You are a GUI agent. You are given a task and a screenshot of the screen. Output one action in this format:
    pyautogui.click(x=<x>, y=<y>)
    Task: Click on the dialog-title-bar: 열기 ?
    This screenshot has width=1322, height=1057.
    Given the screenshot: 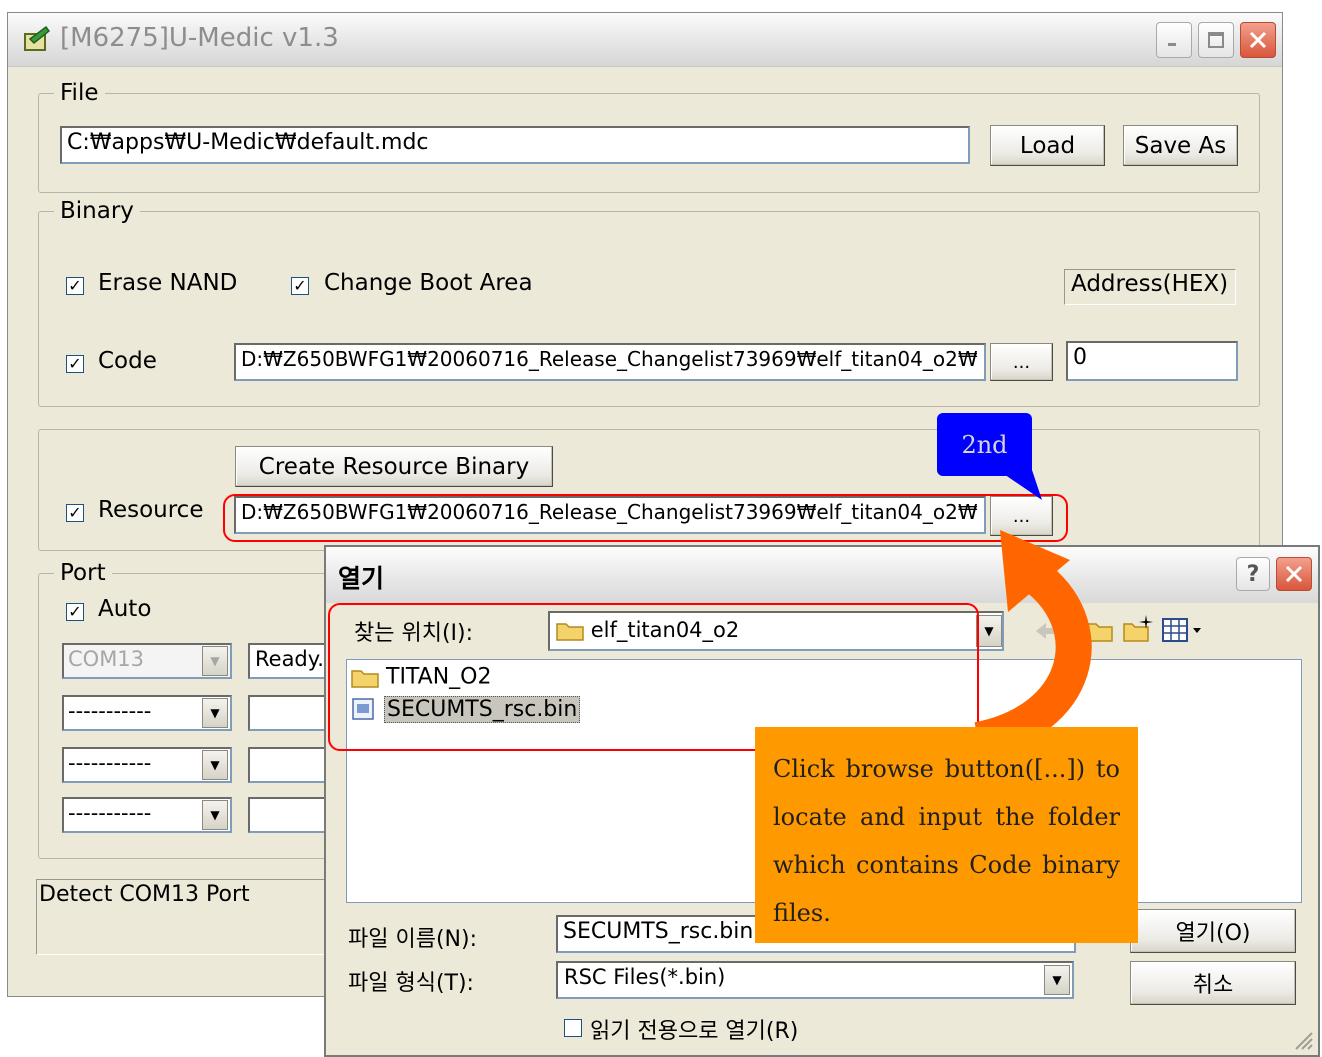 What is the action you would take?
    pyautogui.click(x=822, y=575)
    